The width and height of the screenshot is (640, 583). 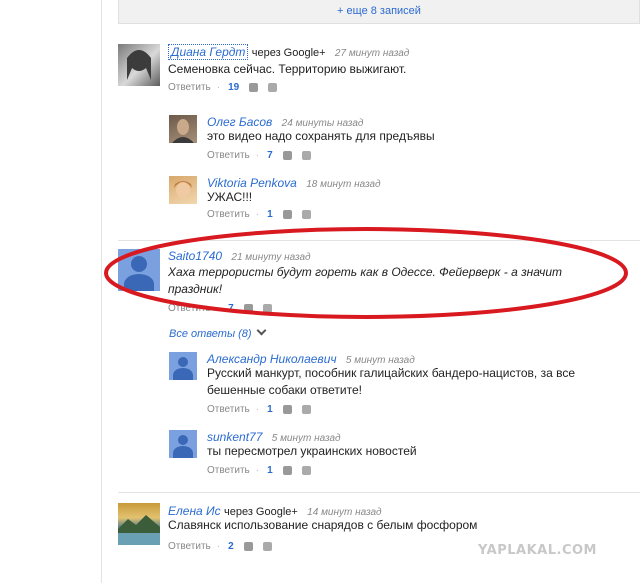 I want to click on comment-author: Viktoria Penkova, so click(x=252, y=183).